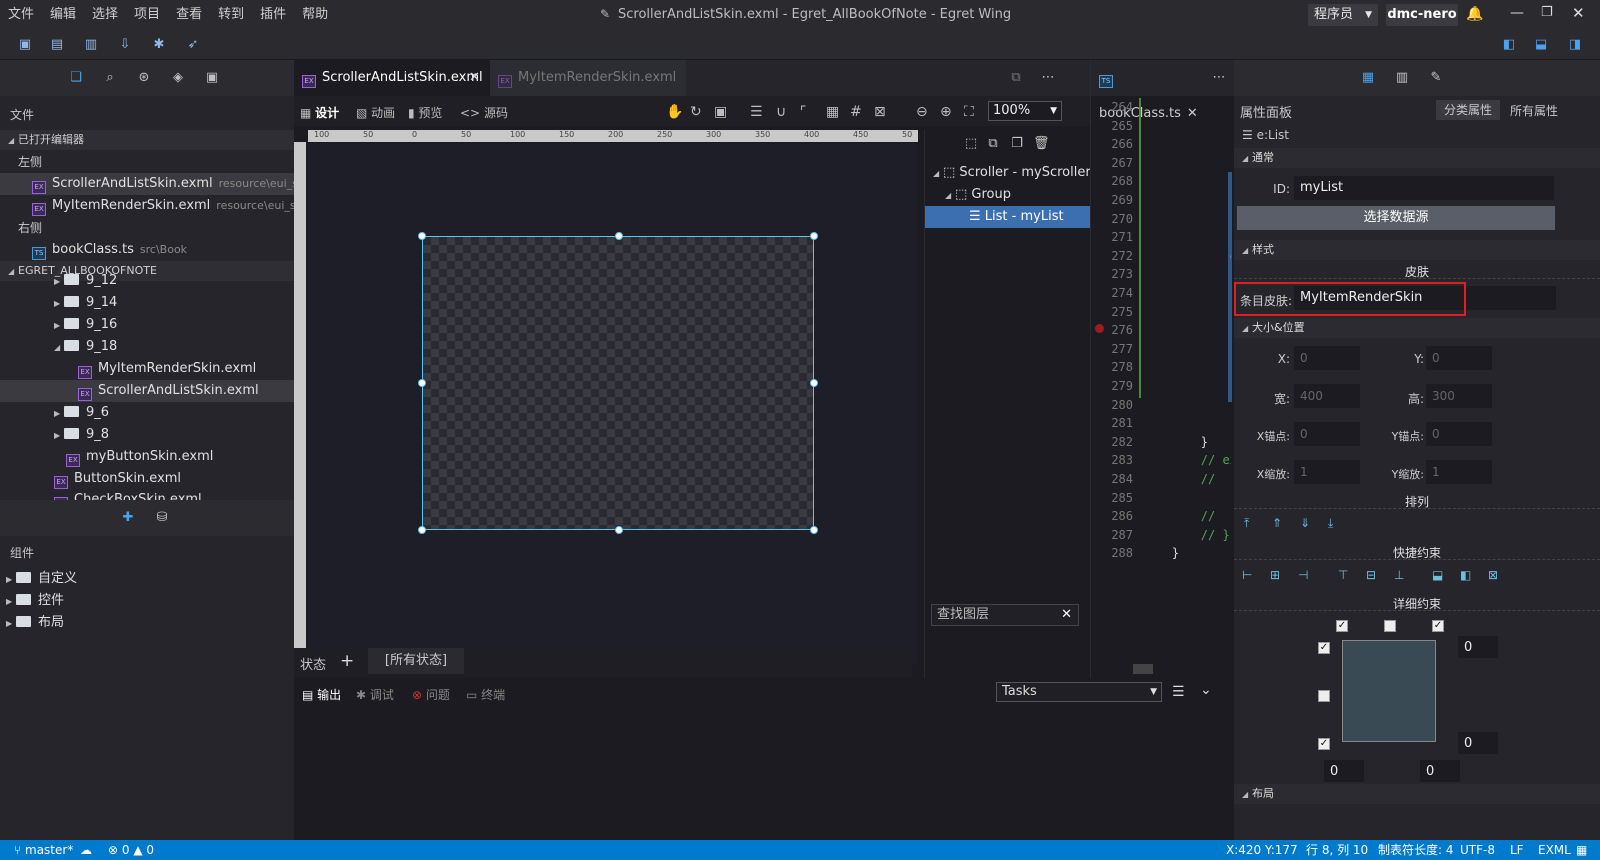 The image size is (1600, 860). I want to click on zoom-select: 100% ▼, so click(1025, 111).